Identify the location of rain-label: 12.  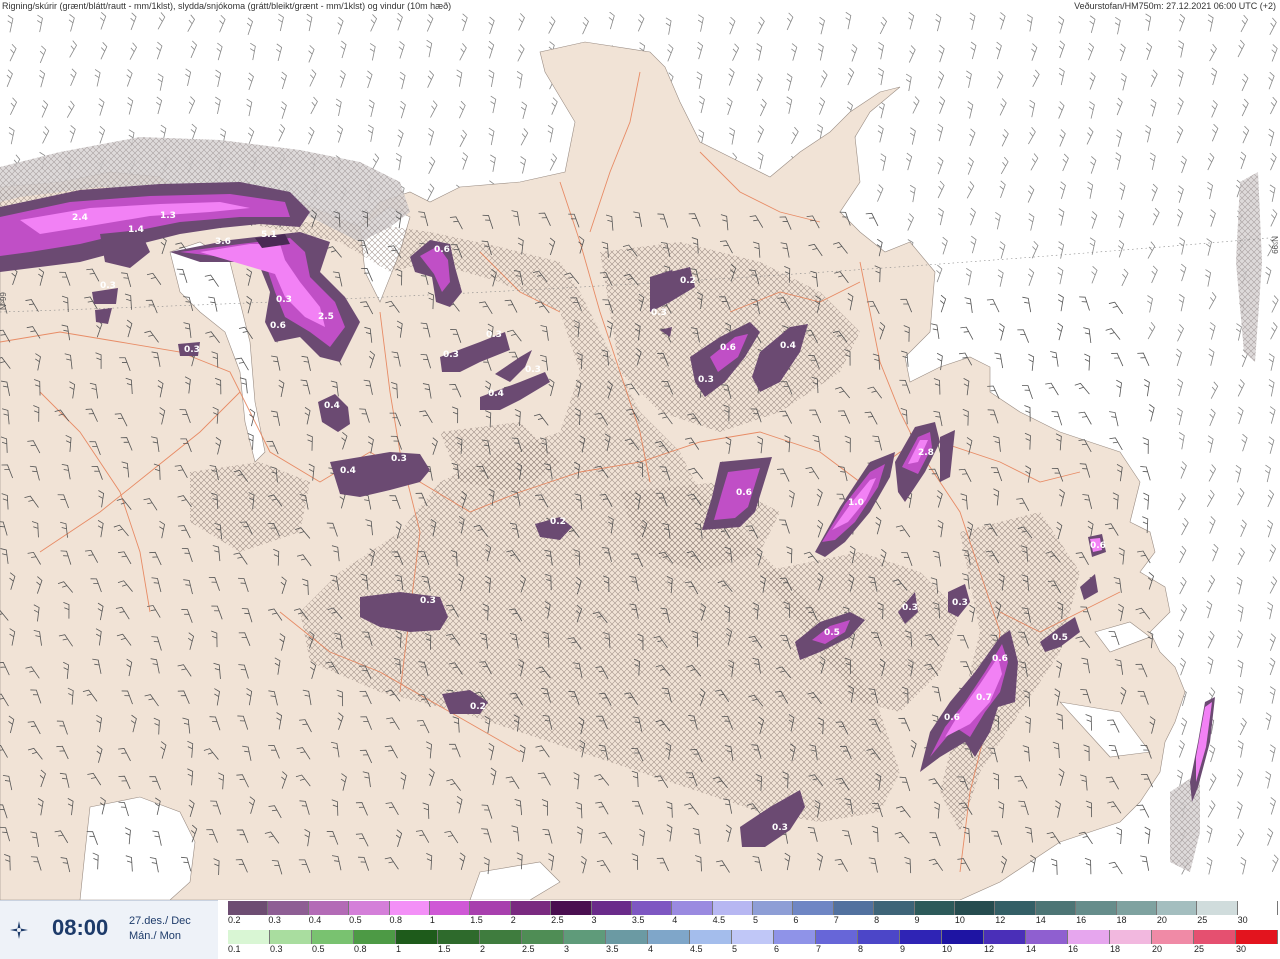
(989, 949).